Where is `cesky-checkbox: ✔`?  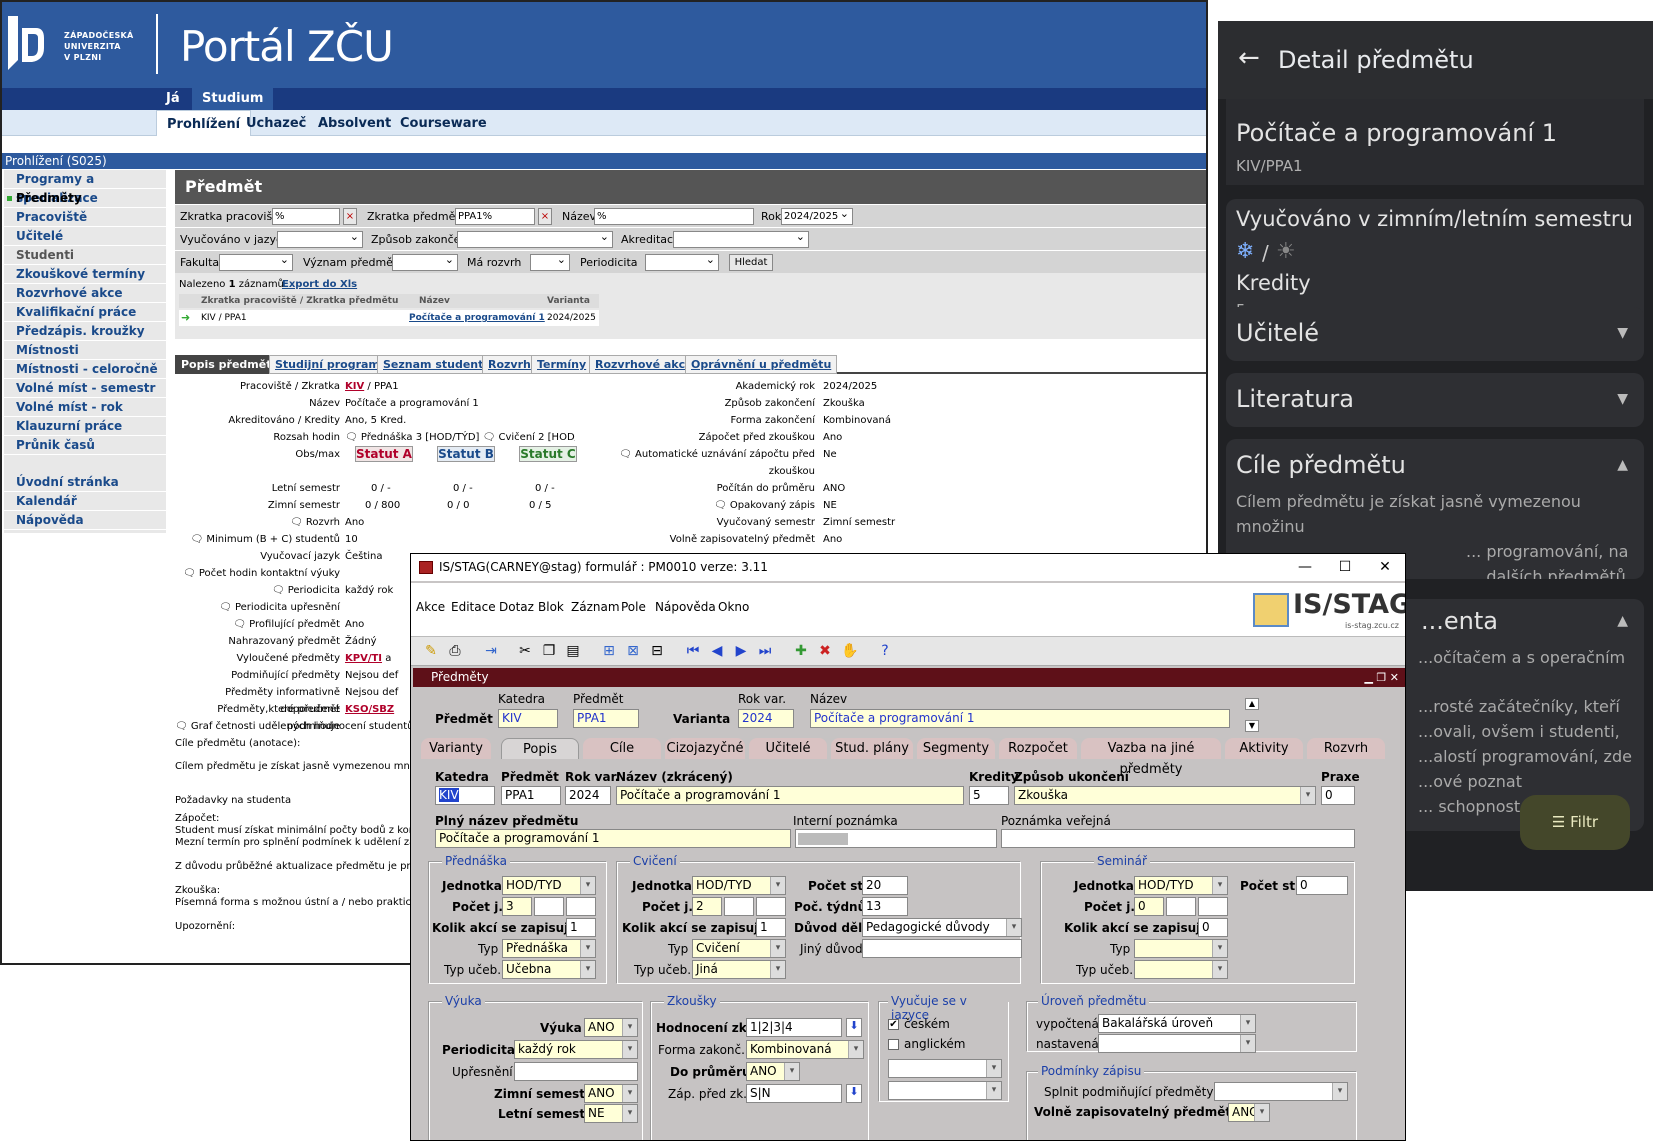 cesky-checkbox: ✔ is located at coordinates (893, 1024).